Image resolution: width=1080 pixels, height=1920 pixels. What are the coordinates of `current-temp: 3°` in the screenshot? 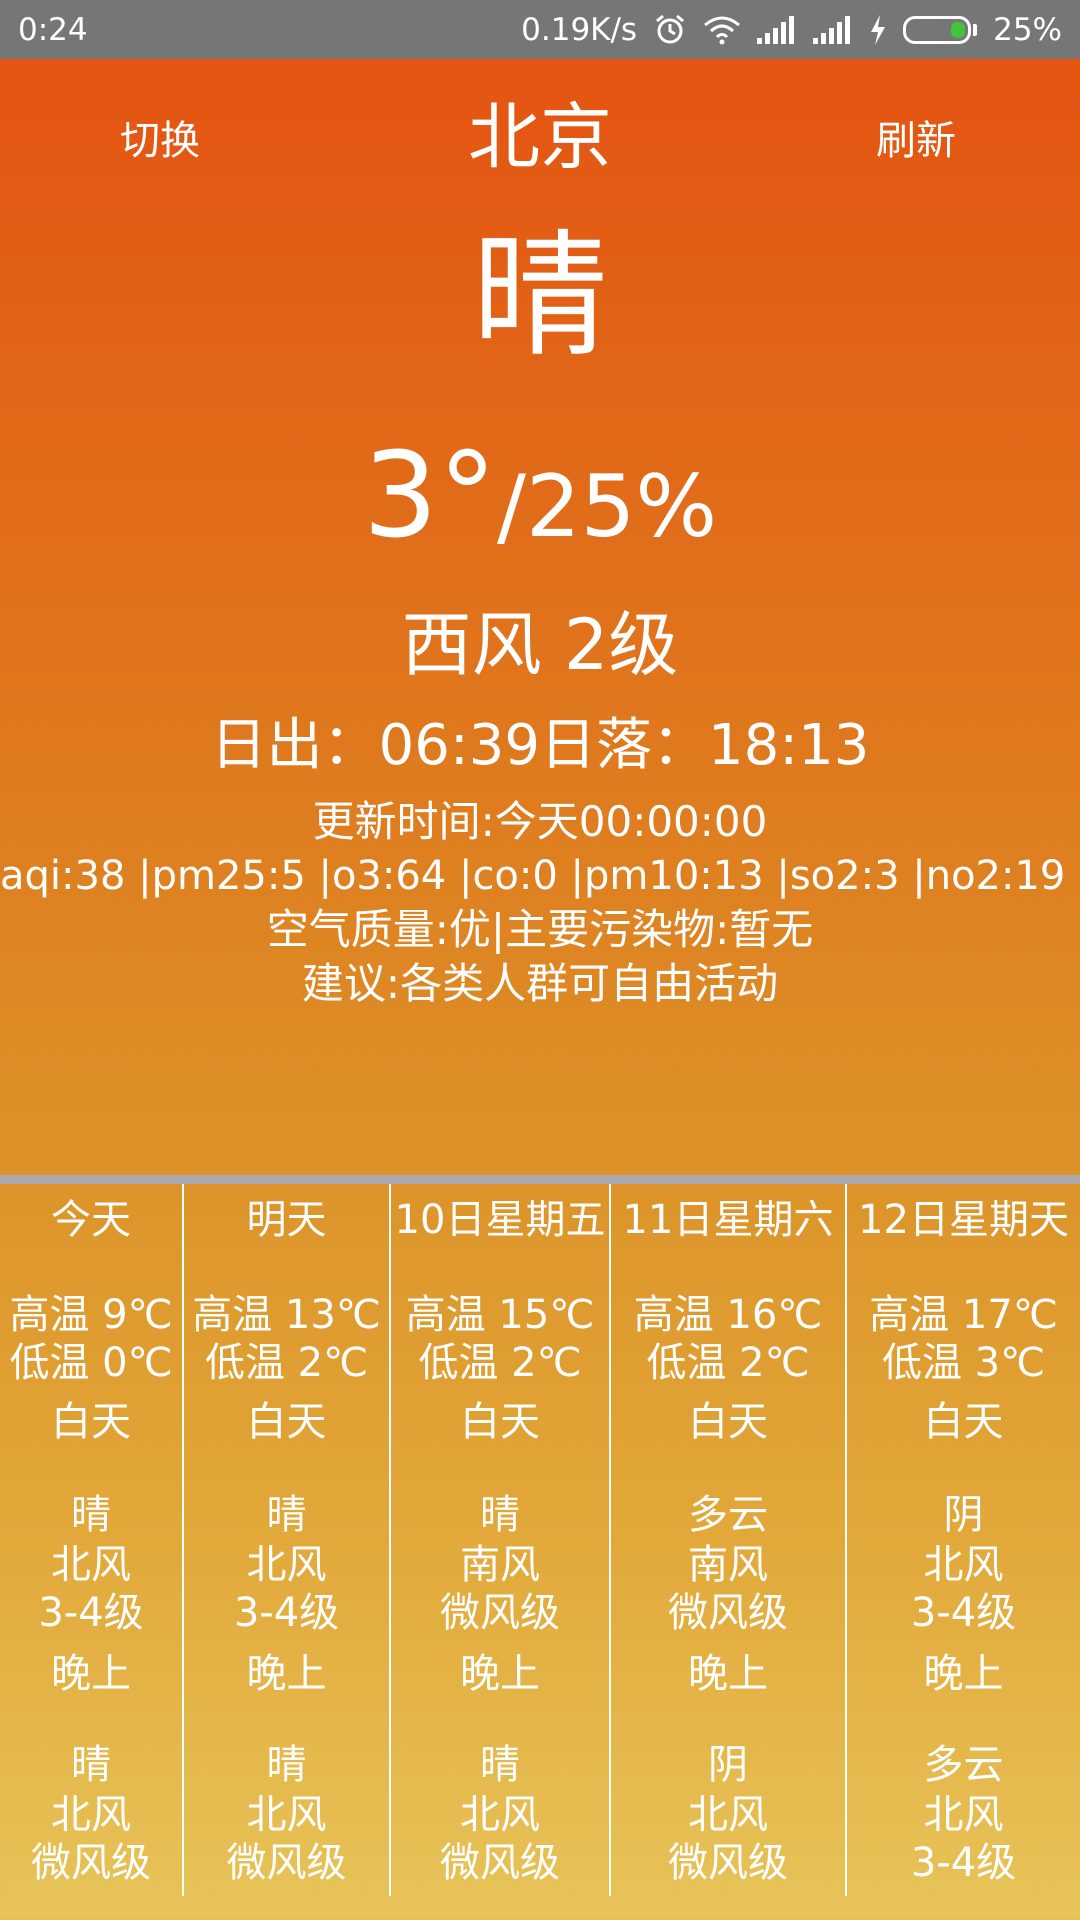 It's located at (429, 495).